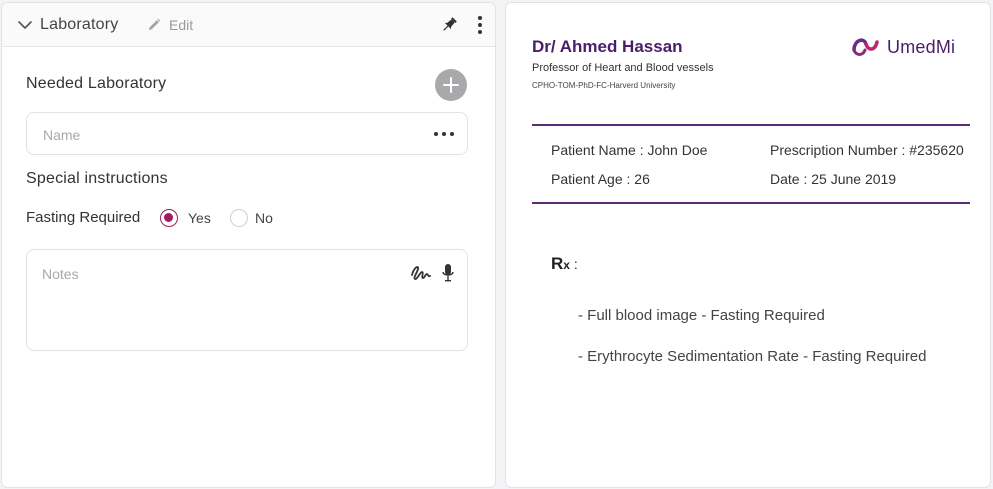 Image resolution: width=993 pixels, height=489 pixels. I want to click on prescription-date: Date : 25 June 2019, so click(833, 179).